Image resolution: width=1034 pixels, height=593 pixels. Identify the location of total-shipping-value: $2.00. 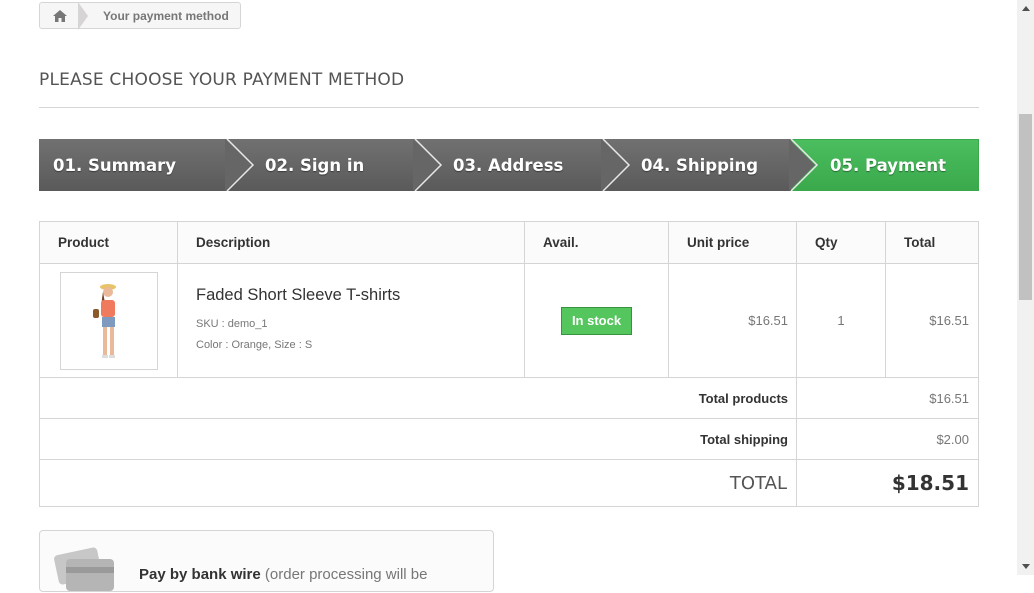
(887, 439).